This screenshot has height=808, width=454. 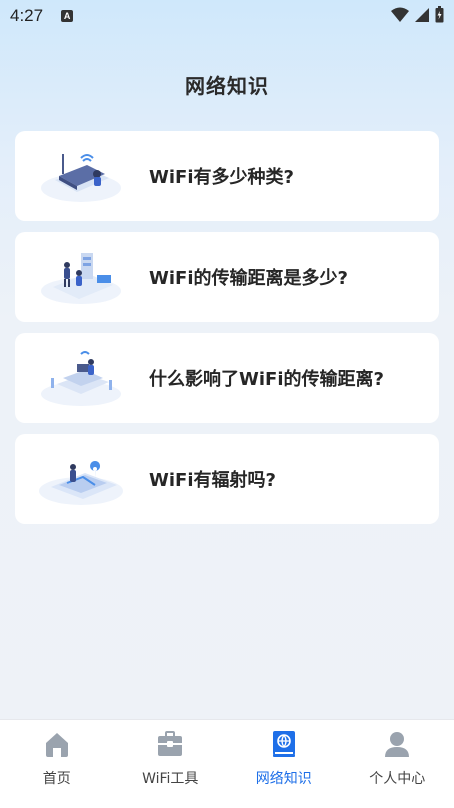 What do you see at coordinates (57, 764) in the screenshot?
I see `tab-home: 首页` at bounding box center [57, 764].